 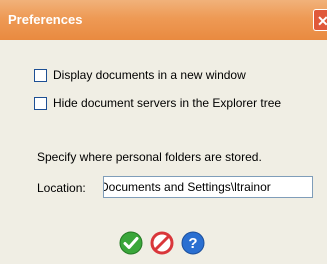 I want to click on ok-button, so click(x=131, y=243).